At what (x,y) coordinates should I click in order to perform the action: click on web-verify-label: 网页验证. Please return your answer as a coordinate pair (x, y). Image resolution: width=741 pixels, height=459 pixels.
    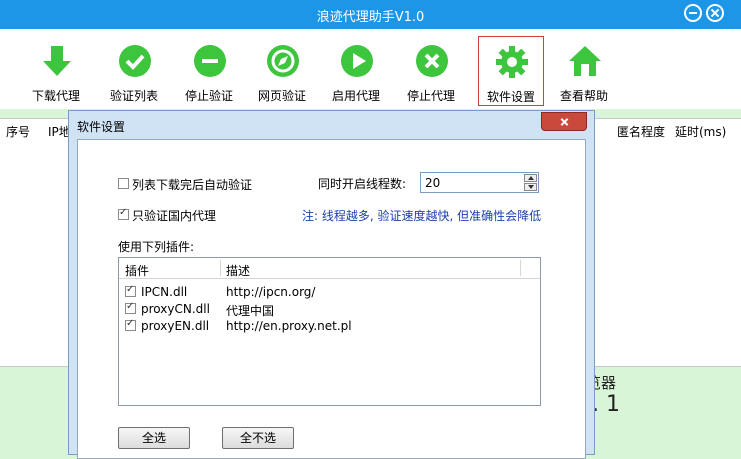
    Looking at the image, I should click on (281, 96).